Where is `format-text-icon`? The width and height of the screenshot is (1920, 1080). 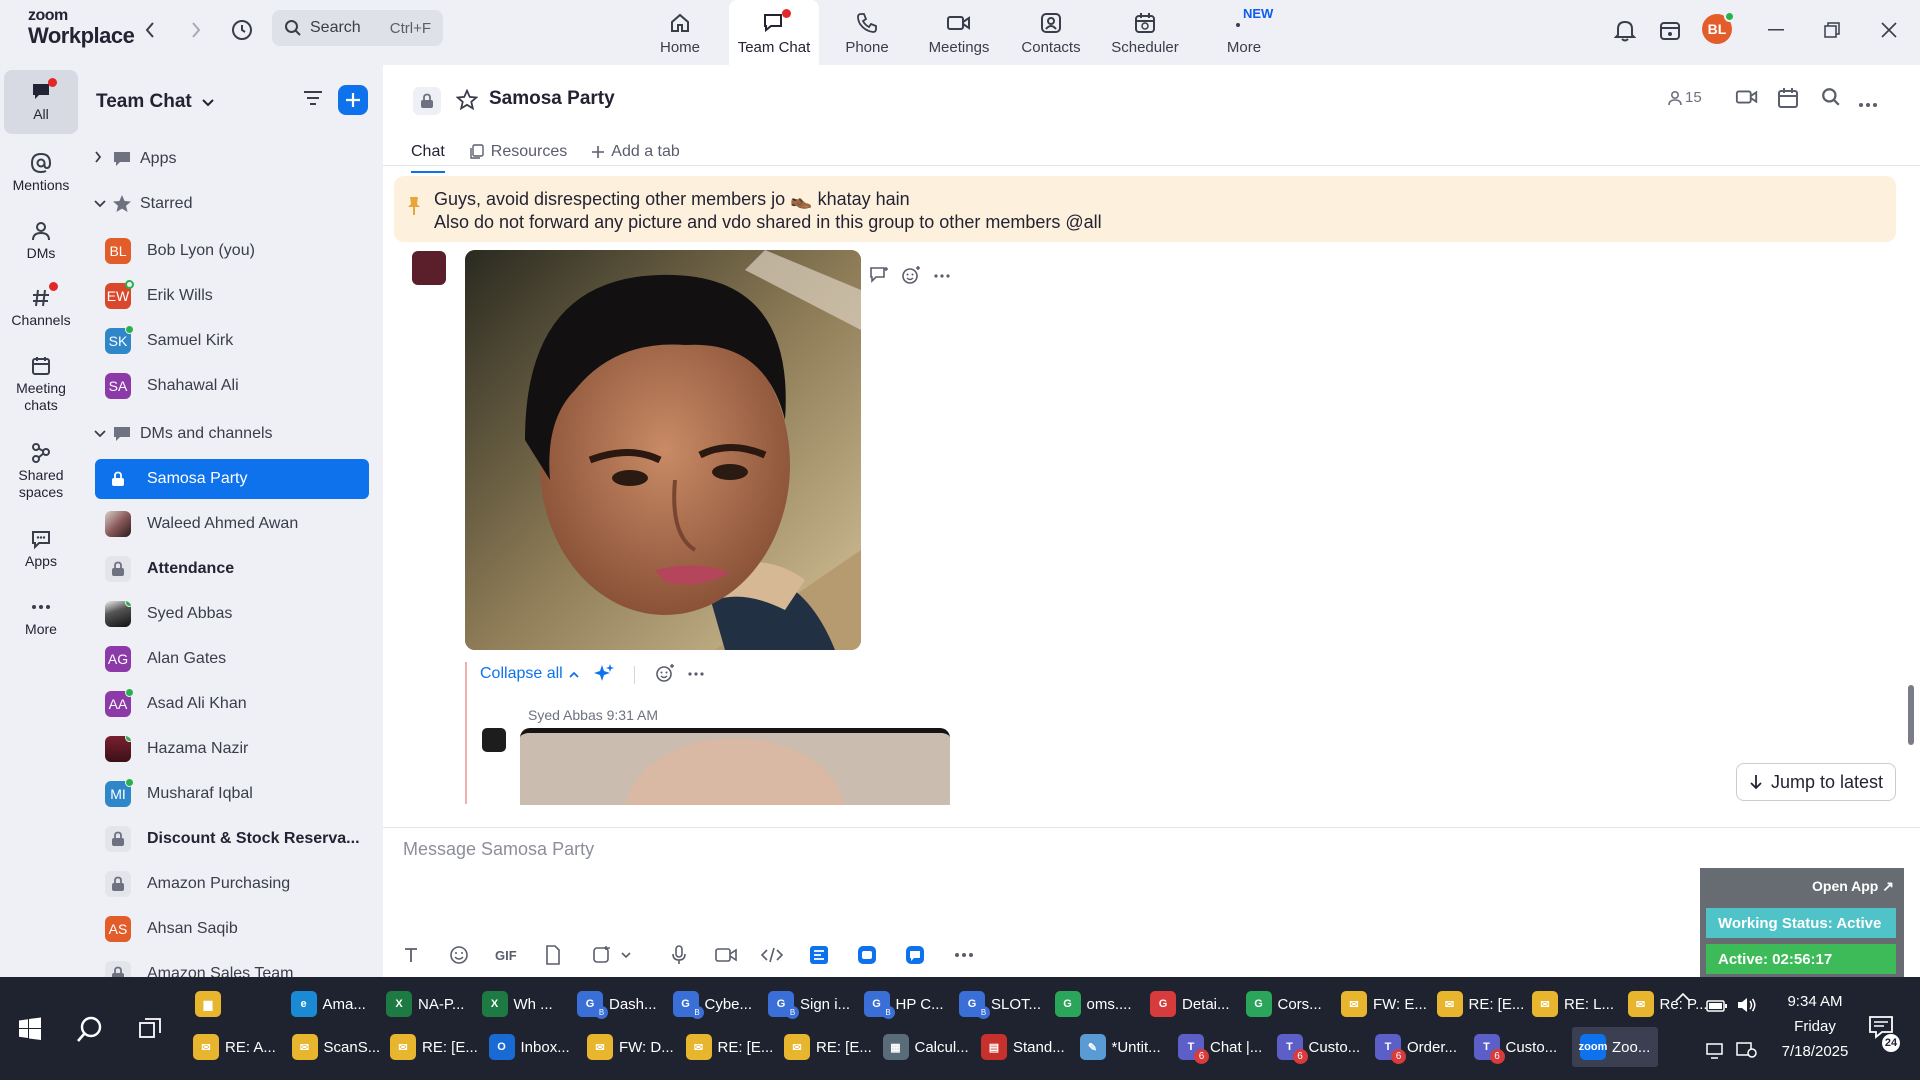
format-text-icon is located at coordinates (411, 955).